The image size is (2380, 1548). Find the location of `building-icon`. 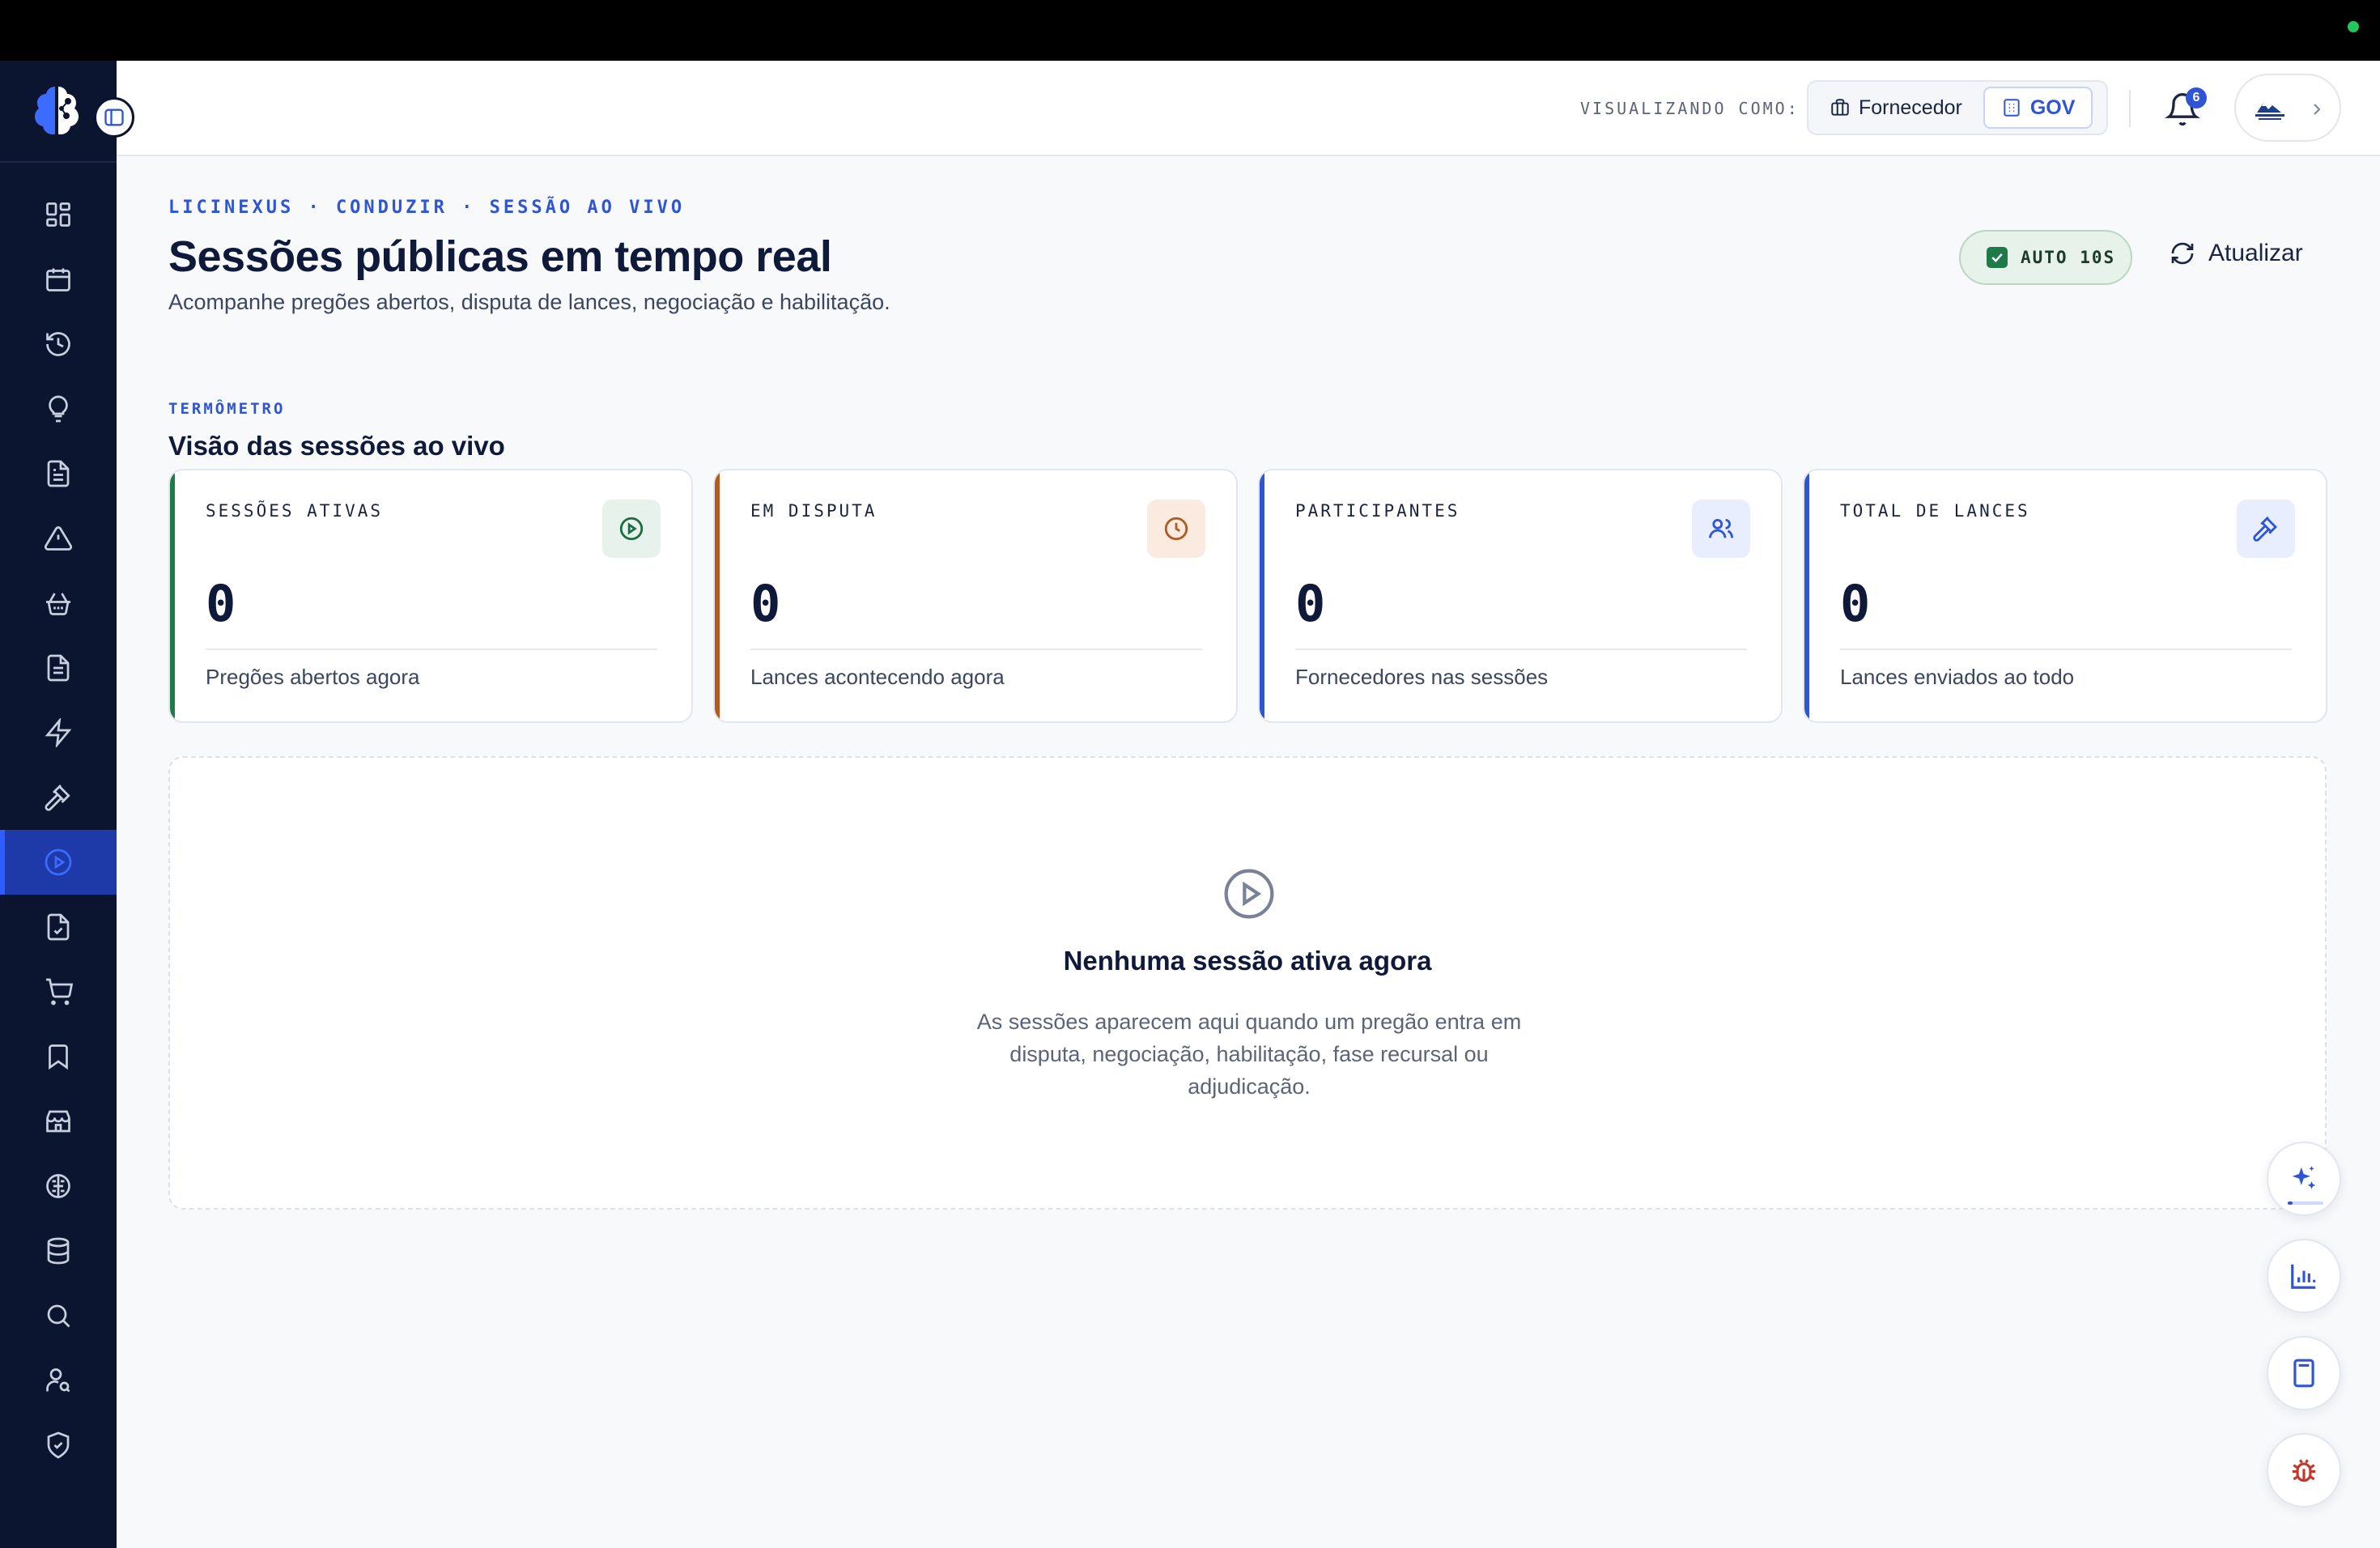

building-icon is located at coordinates (2012, 108).